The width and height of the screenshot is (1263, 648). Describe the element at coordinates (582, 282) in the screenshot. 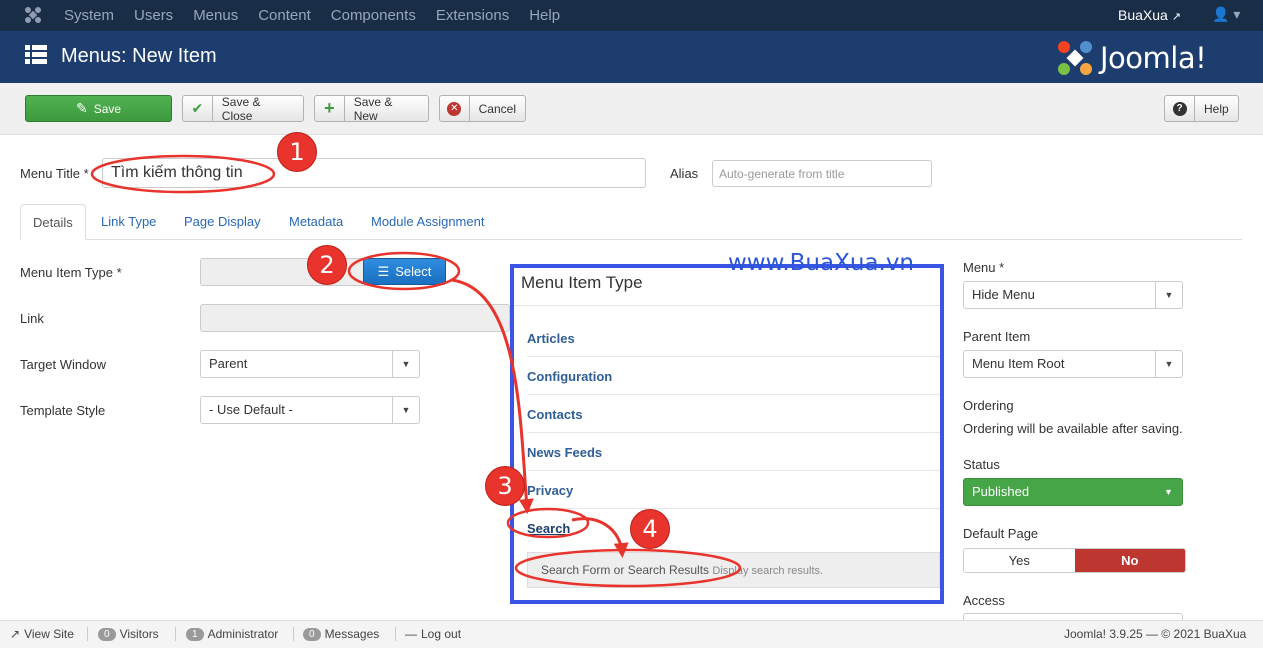

I see `modal-title: Menu Item Type` at that location.